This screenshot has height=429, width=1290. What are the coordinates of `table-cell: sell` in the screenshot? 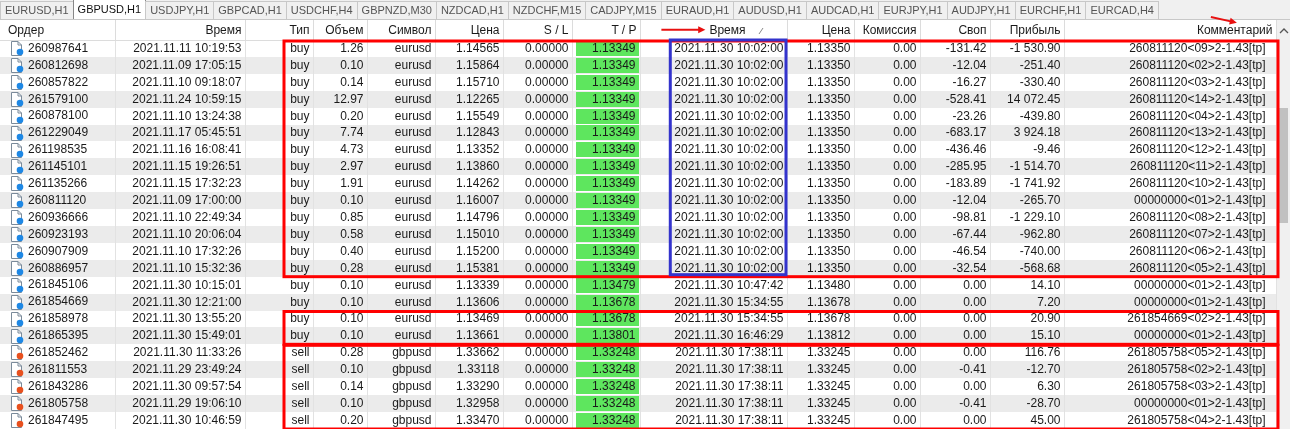 It's located at (300, 386).